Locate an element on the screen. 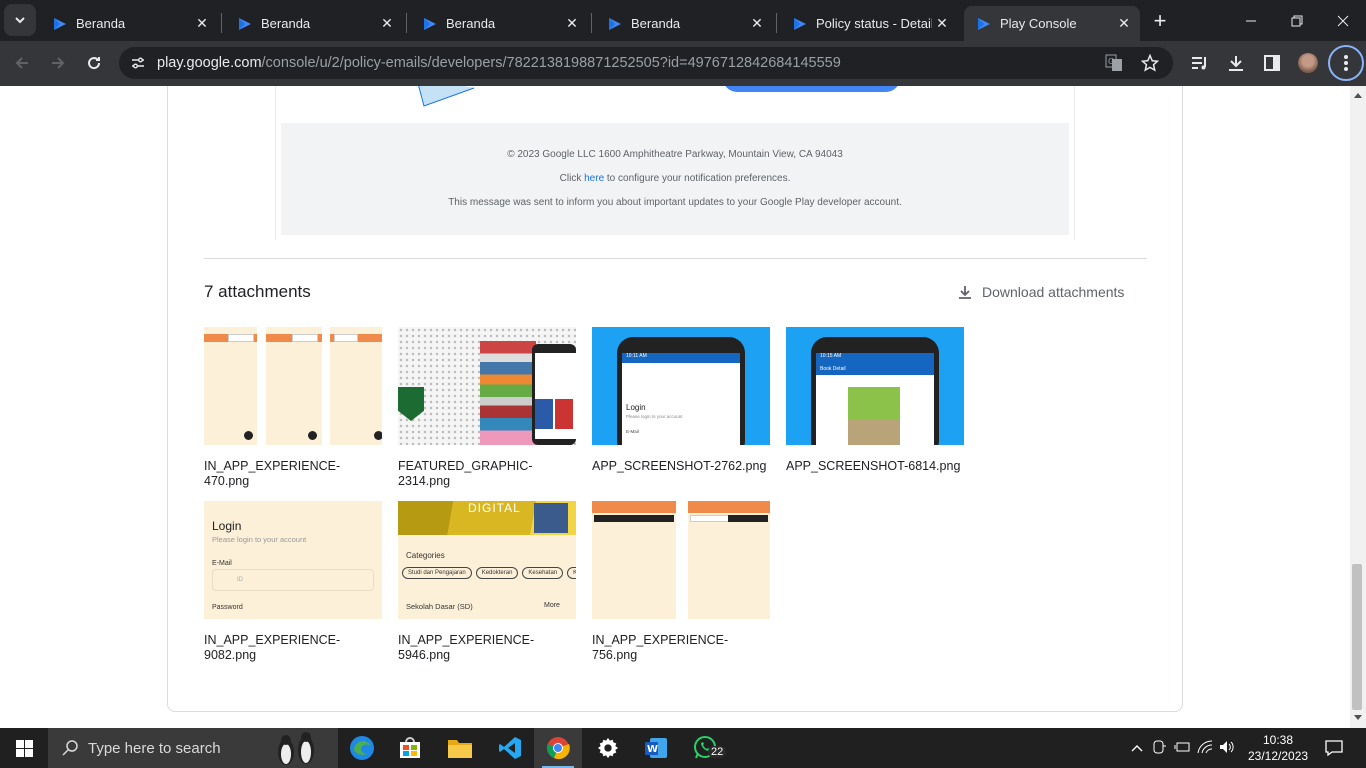  preferences-link: here is located at coordinates (594, 178).